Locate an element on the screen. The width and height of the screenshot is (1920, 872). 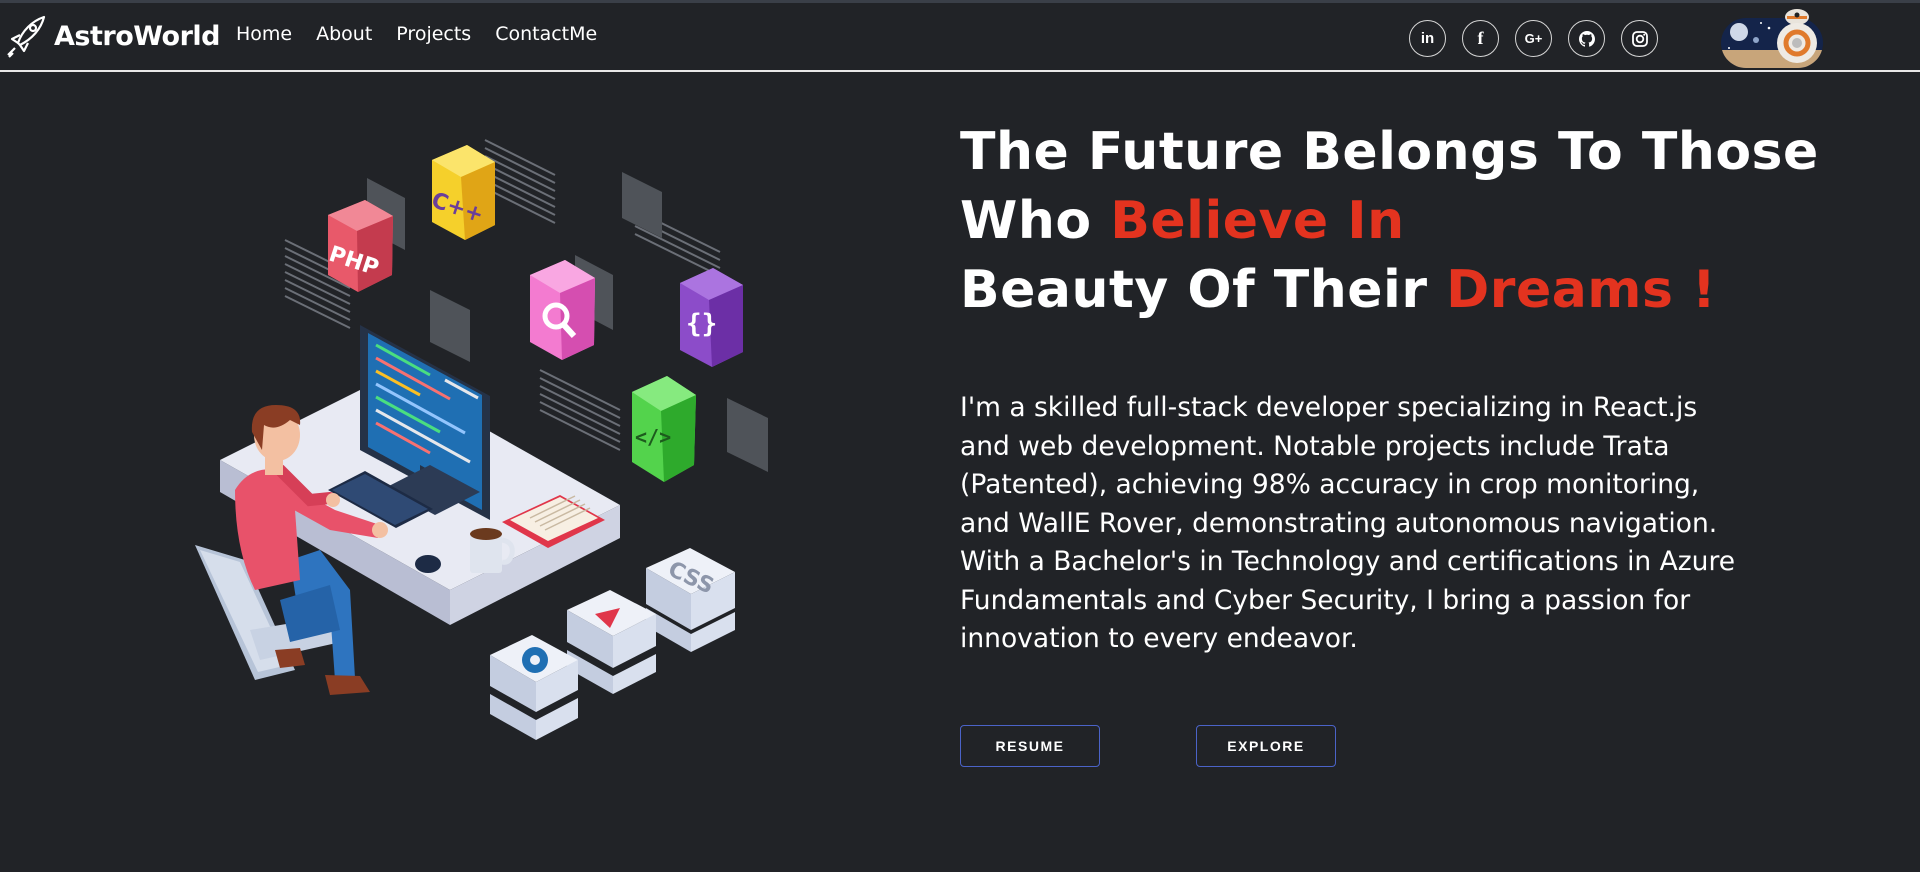
avatar is located at coordinates (1772, 38).